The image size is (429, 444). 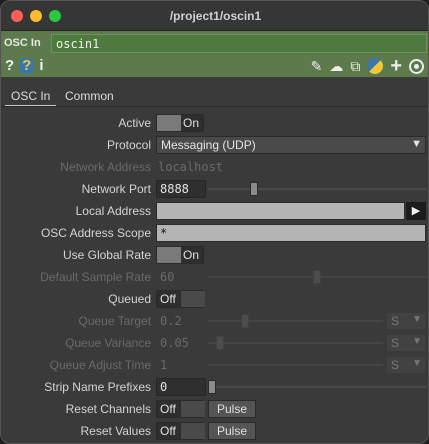 I want to click on default-sample-rate-slider-handle, so click(x=317, y=277).